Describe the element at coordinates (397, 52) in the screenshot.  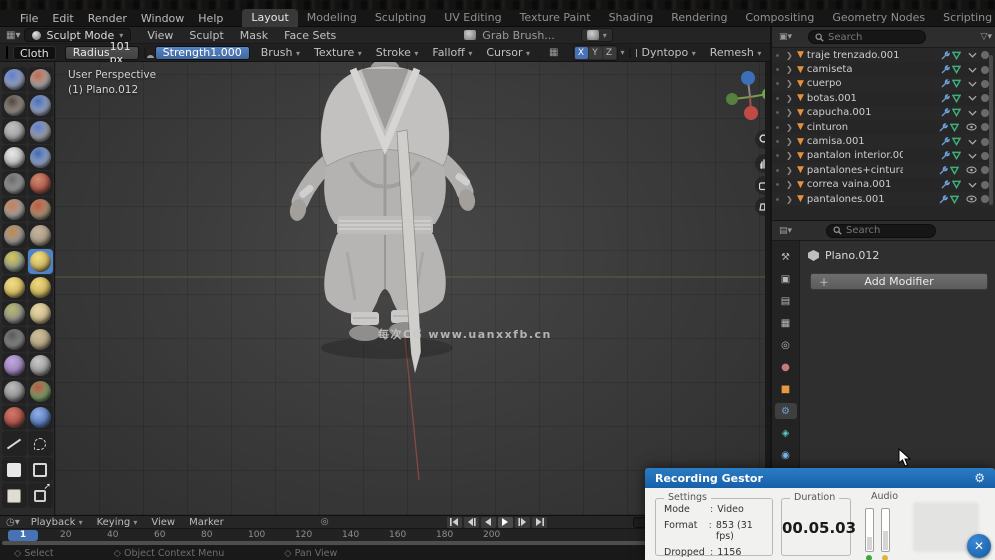
I see `tool-menu-stroke: Stroke ▾` at that location.